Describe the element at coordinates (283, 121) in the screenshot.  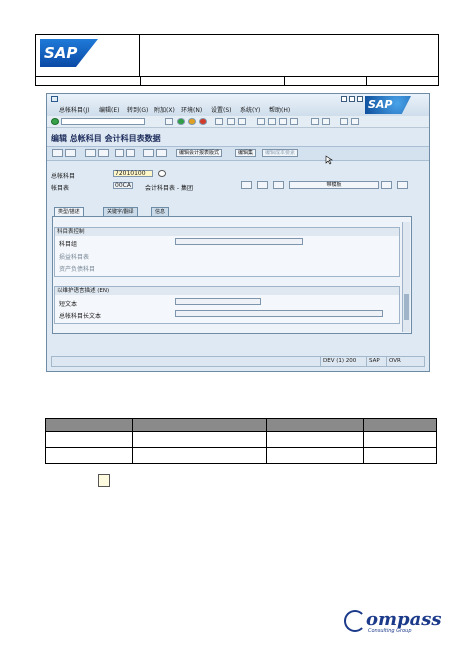
I see `next-page-icon` at that location.